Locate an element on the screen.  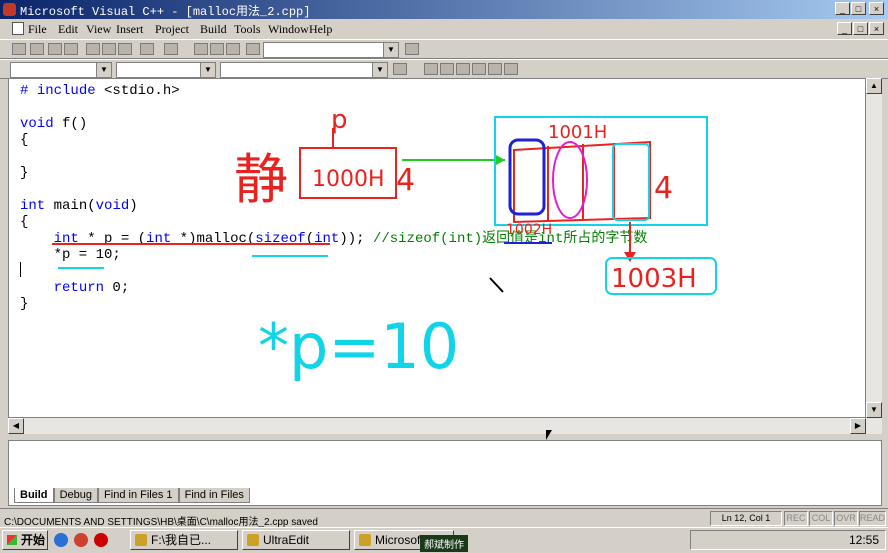
scroll-left-button: ◀ is located at coordinates (16, 426).